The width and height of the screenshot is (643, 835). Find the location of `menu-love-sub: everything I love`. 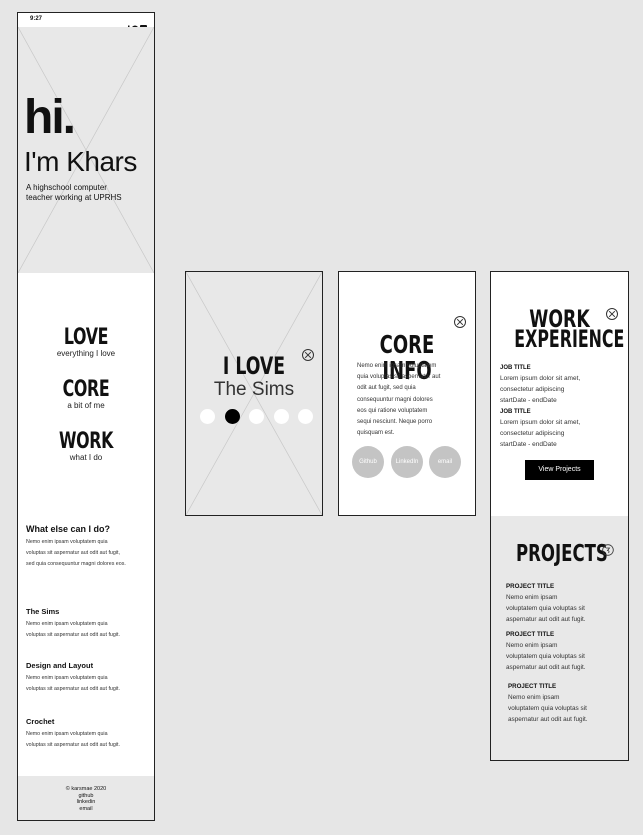

menu-love-sub: everything I love is located at coordinates (86, 353).